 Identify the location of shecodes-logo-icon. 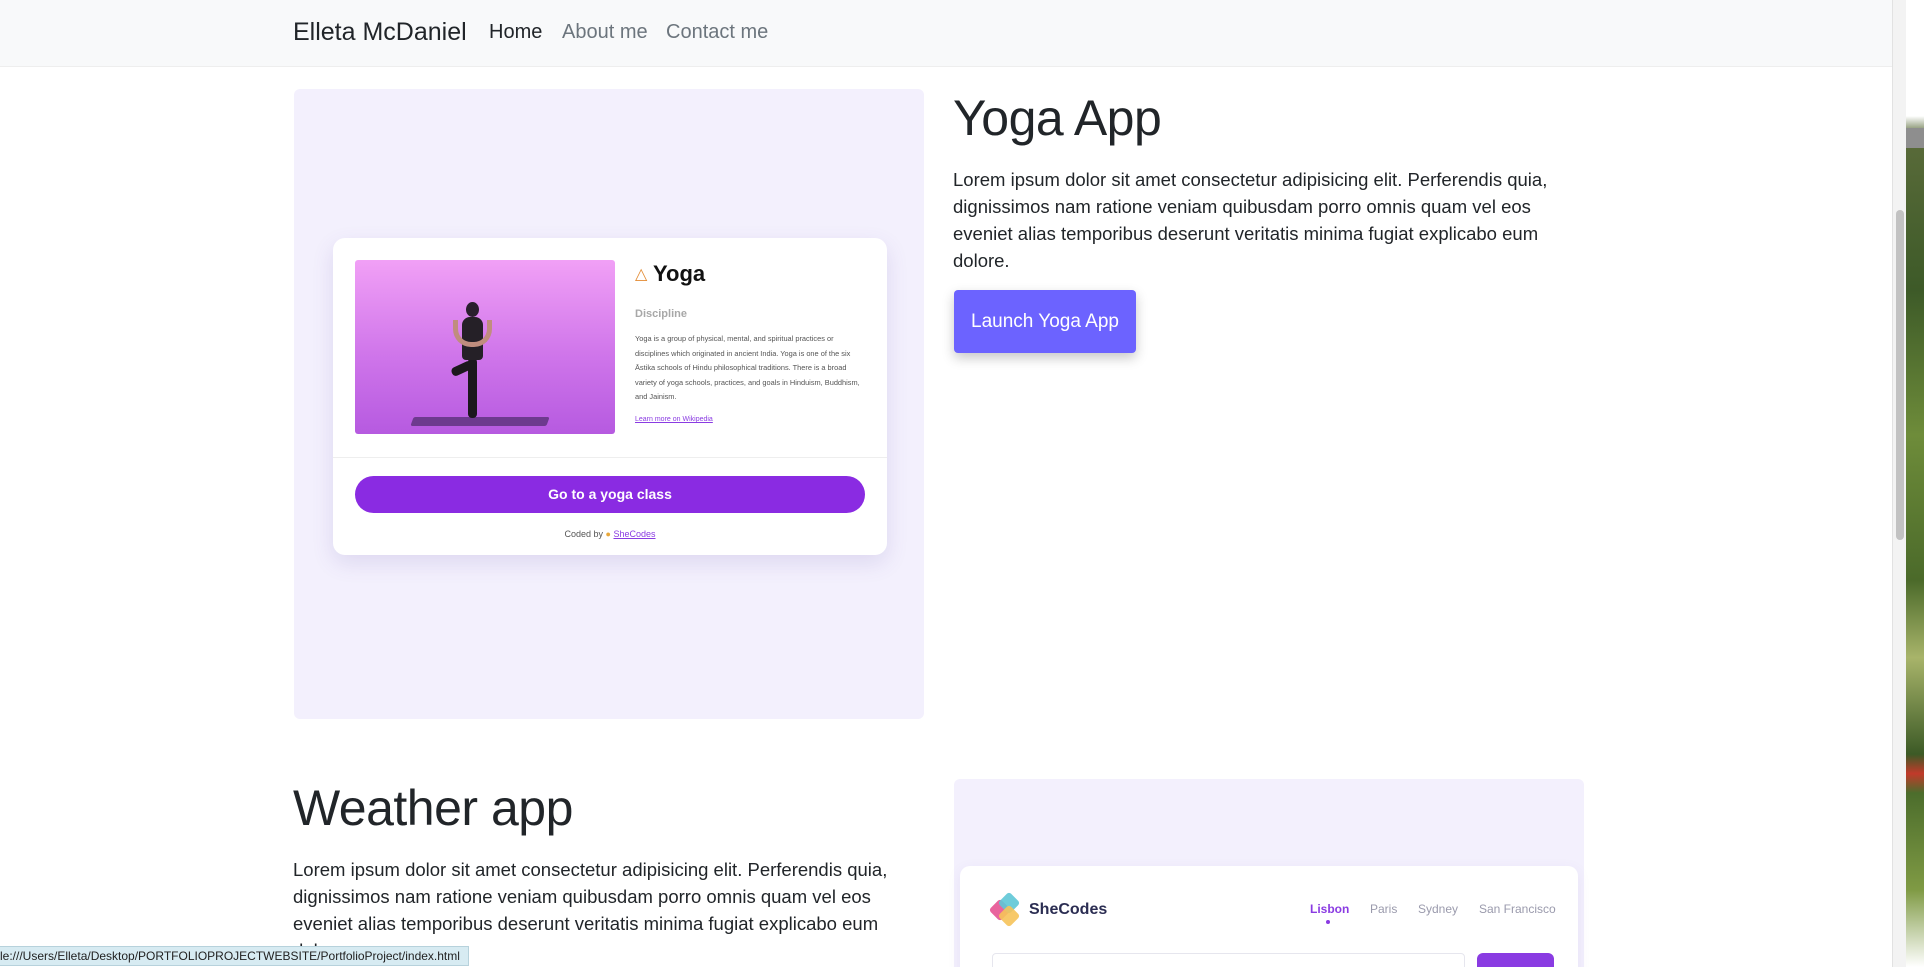
(1006, 909).